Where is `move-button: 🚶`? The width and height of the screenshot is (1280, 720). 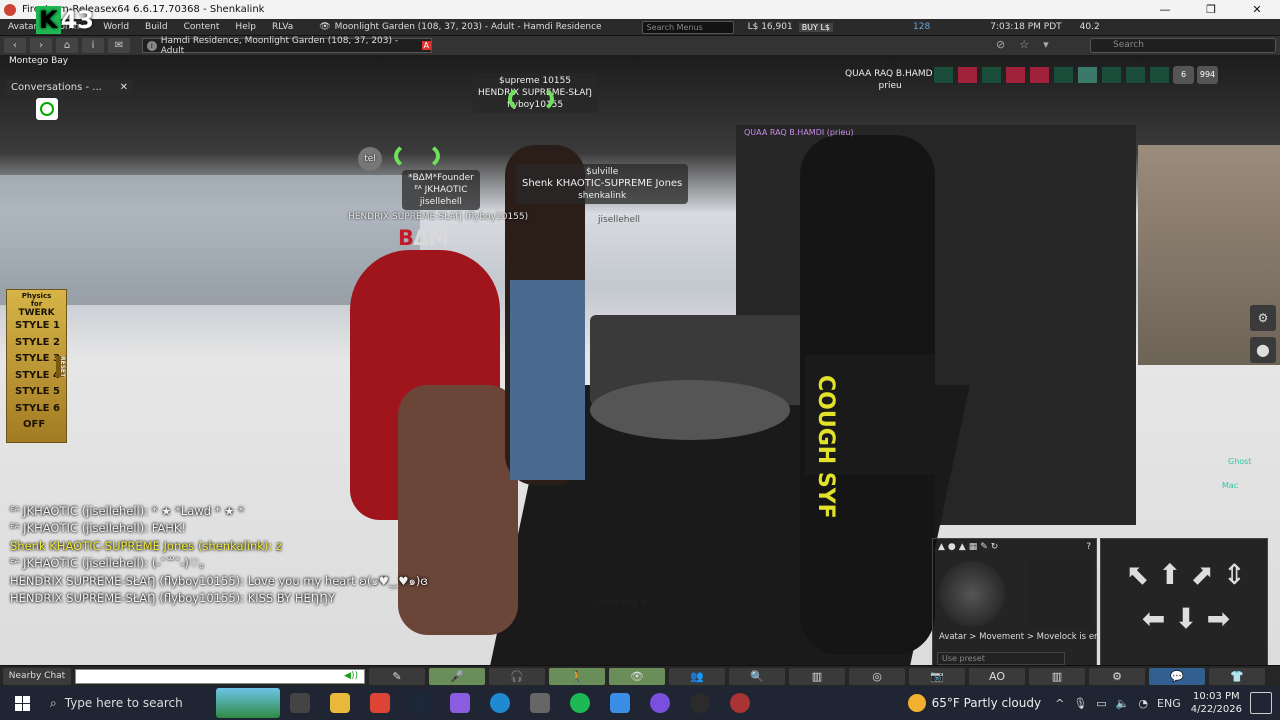
move-button: 🚶 is located at coordinates (577, 676).